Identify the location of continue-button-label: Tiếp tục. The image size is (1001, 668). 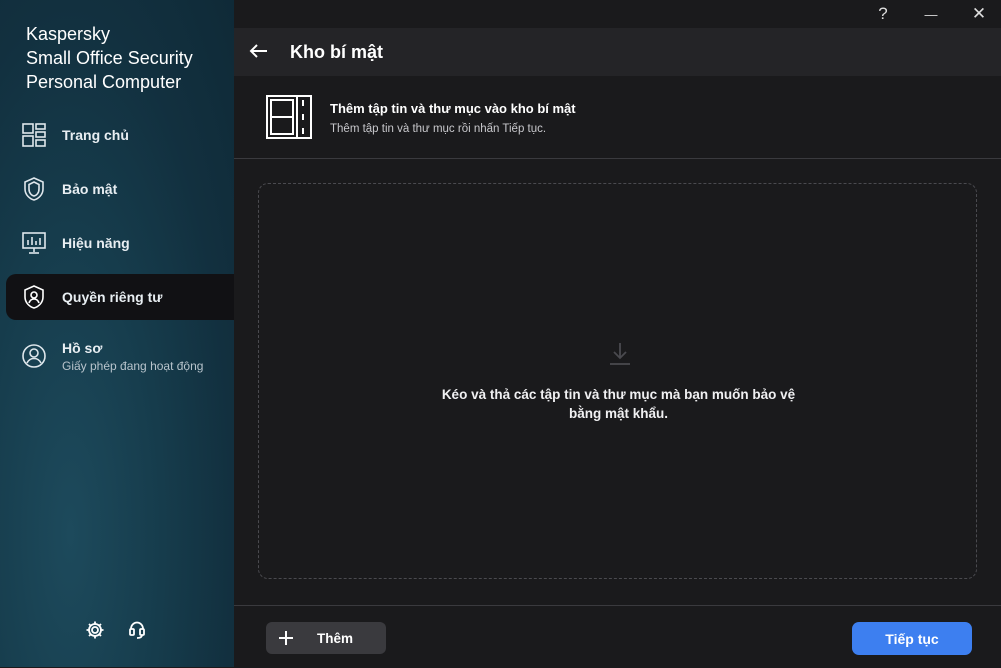
(912, 638).